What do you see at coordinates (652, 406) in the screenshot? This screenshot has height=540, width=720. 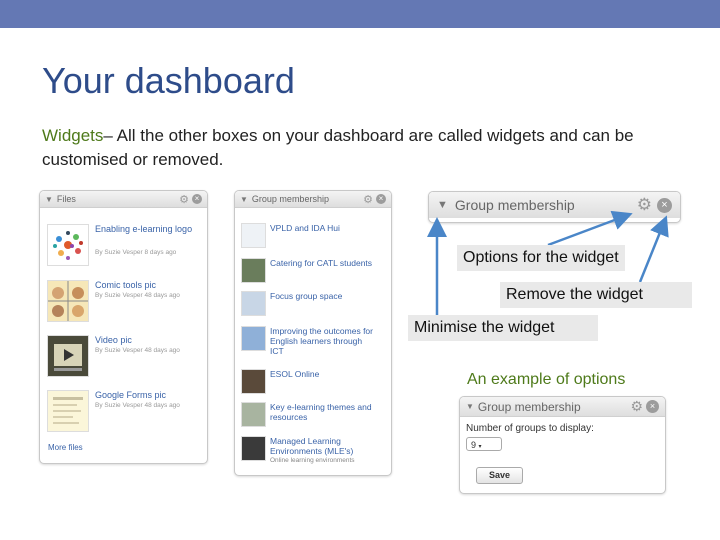 I see `close-icon: ×` at bounding box center [652, 406].